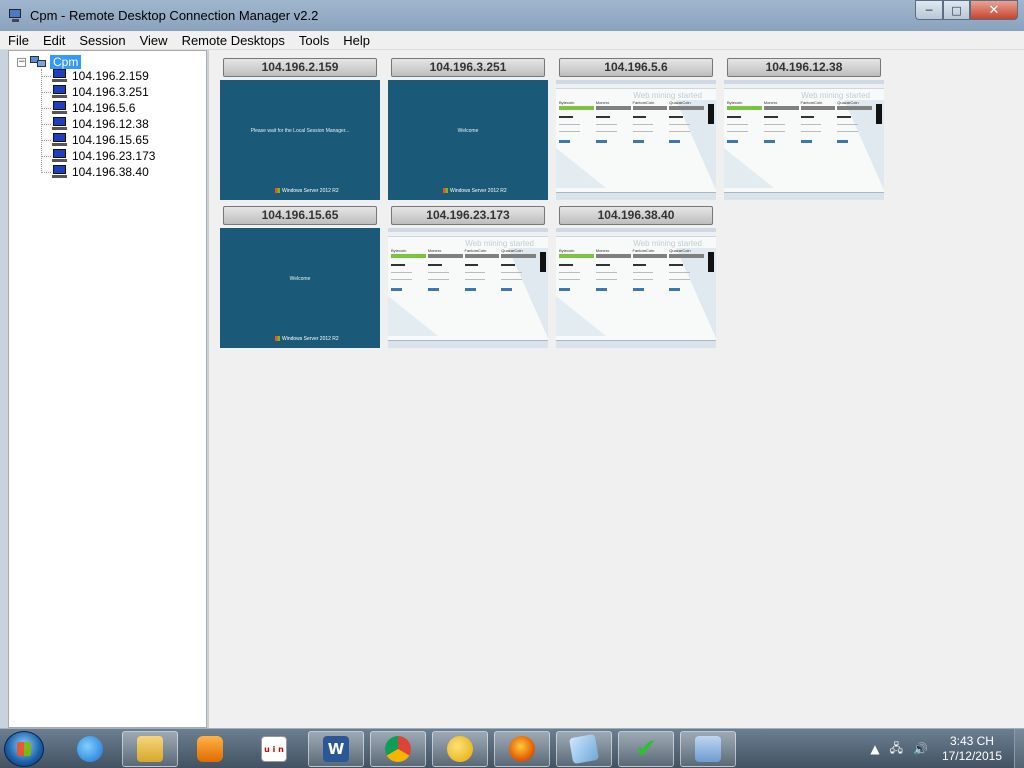 This screenshot has width=1024, height=768. Describe the element at coordinates (110, 92) in the screenshot. I see `tree-node-label: 104.196.3.251` at that location.